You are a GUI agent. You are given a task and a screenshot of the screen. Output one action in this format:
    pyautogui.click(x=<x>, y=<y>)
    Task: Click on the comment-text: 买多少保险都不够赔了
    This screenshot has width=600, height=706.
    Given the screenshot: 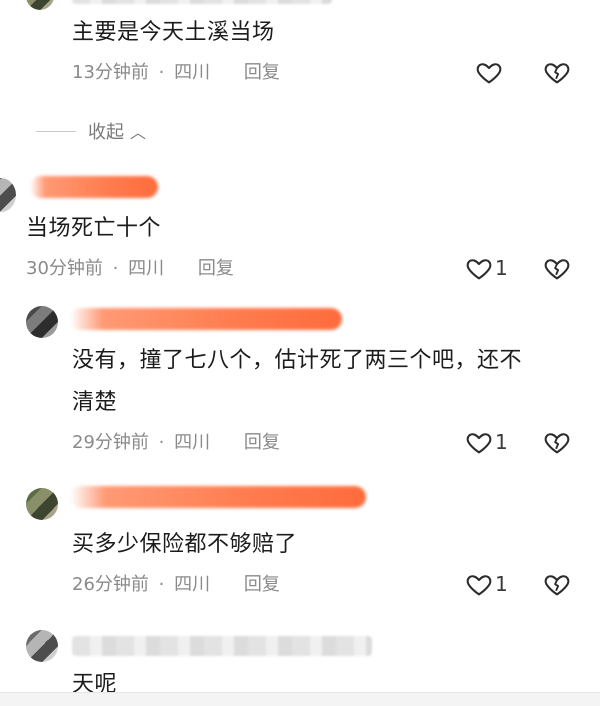 What is the action you would take?
    pyautogui.click(x=185, y=544)
    